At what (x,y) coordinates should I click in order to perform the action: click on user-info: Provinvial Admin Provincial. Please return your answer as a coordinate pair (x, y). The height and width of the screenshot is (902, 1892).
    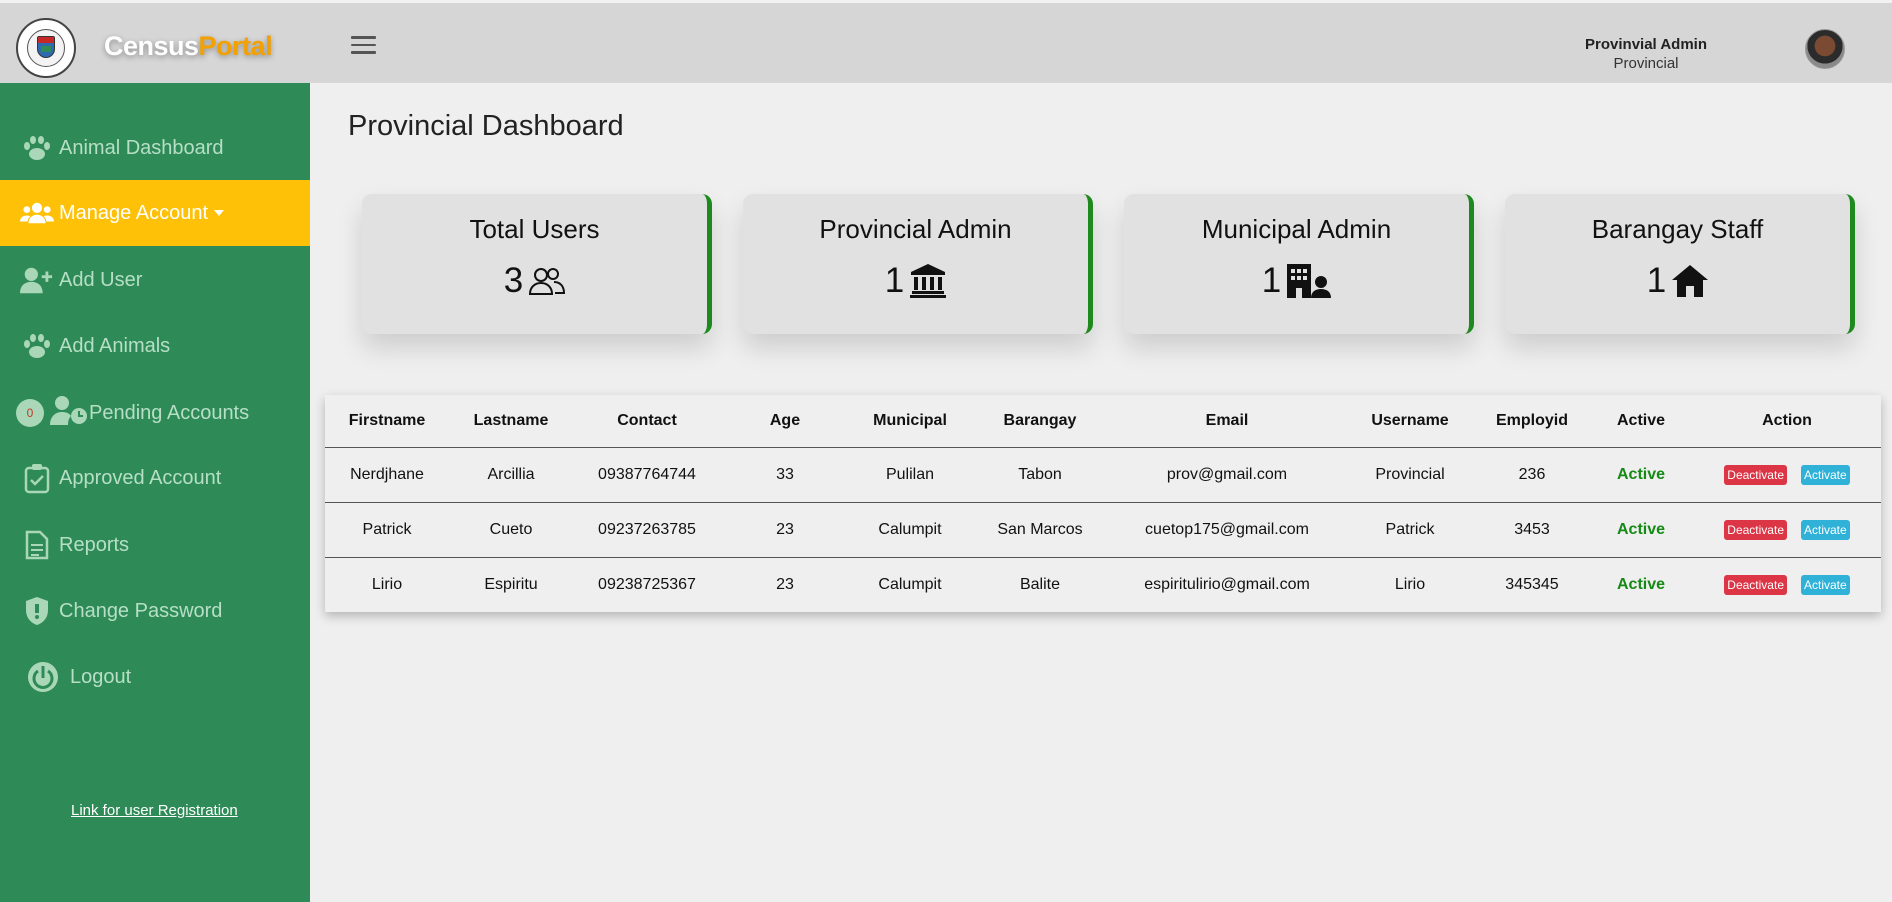
    Looking at the image, I should click on (1646, 54).